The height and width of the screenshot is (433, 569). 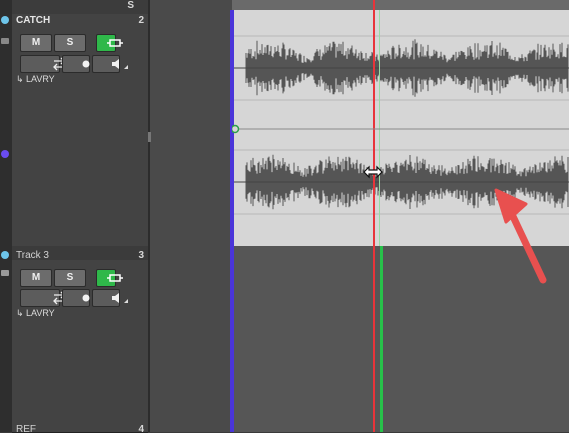 I want to click on automation-node, so click(x=236, y=129).